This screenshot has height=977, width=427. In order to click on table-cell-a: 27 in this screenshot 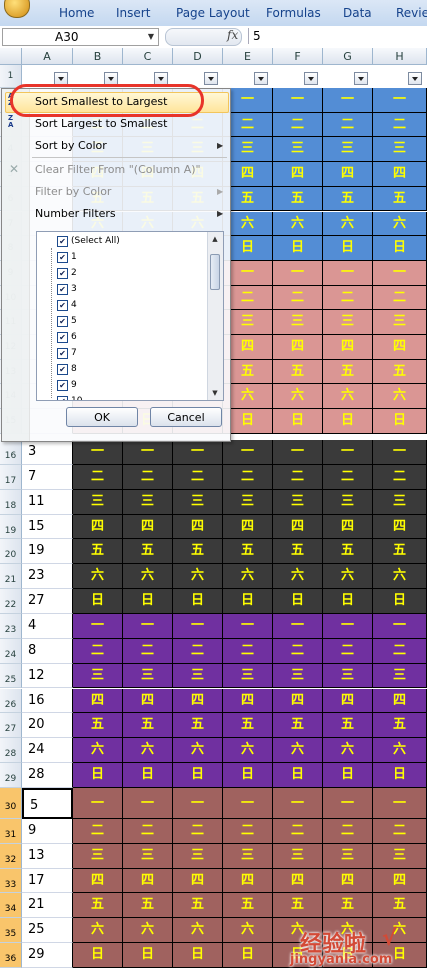, I will do `click(47, 601)`.